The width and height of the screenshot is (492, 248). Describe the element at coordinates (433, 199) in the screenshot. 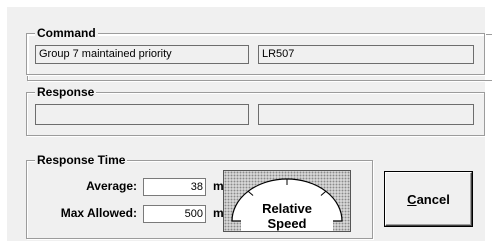

I see `cancel-label: ancel` at that location.